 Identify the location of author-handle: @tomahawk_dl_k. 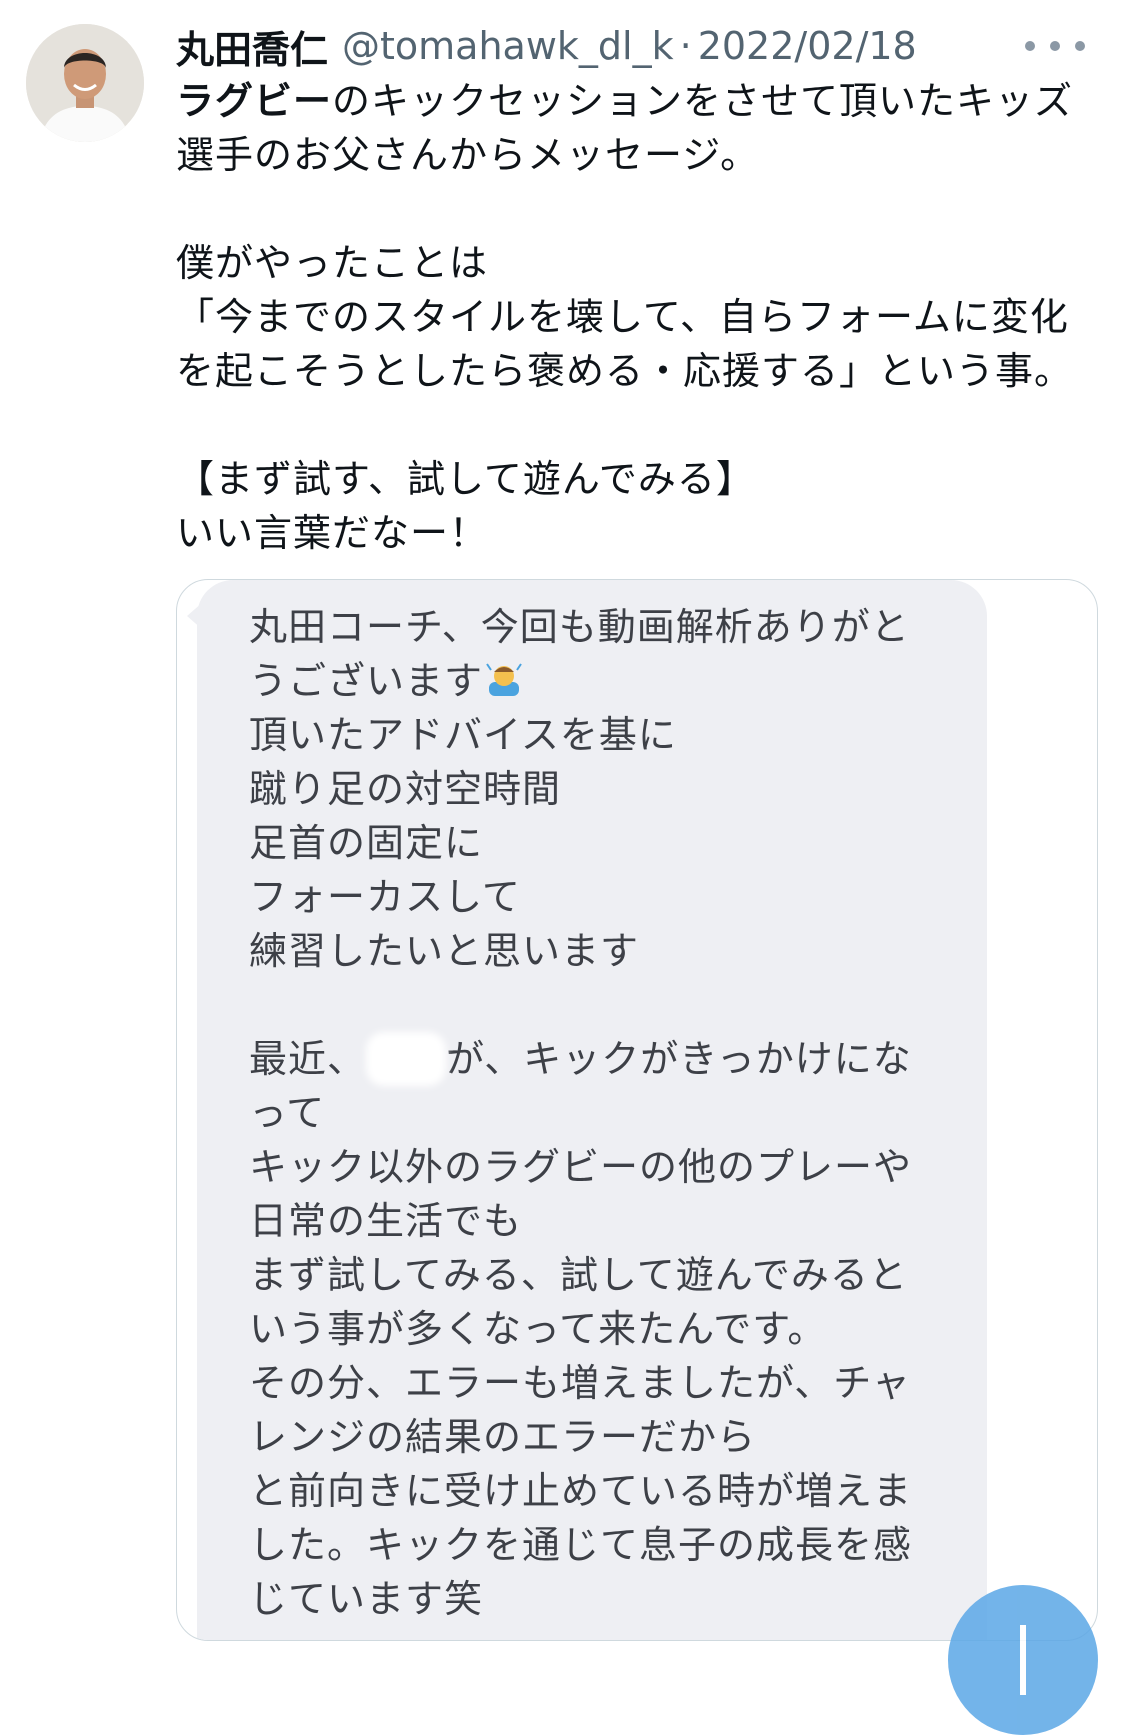
(508, 46).